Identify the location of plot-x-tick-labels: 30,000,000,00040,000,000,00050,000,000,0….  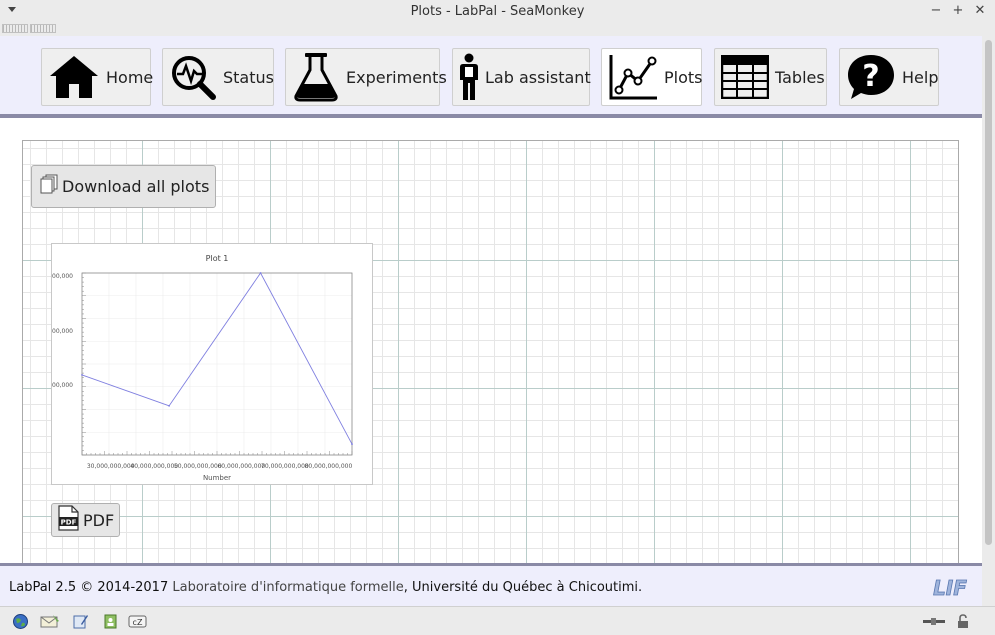
(220, 466).